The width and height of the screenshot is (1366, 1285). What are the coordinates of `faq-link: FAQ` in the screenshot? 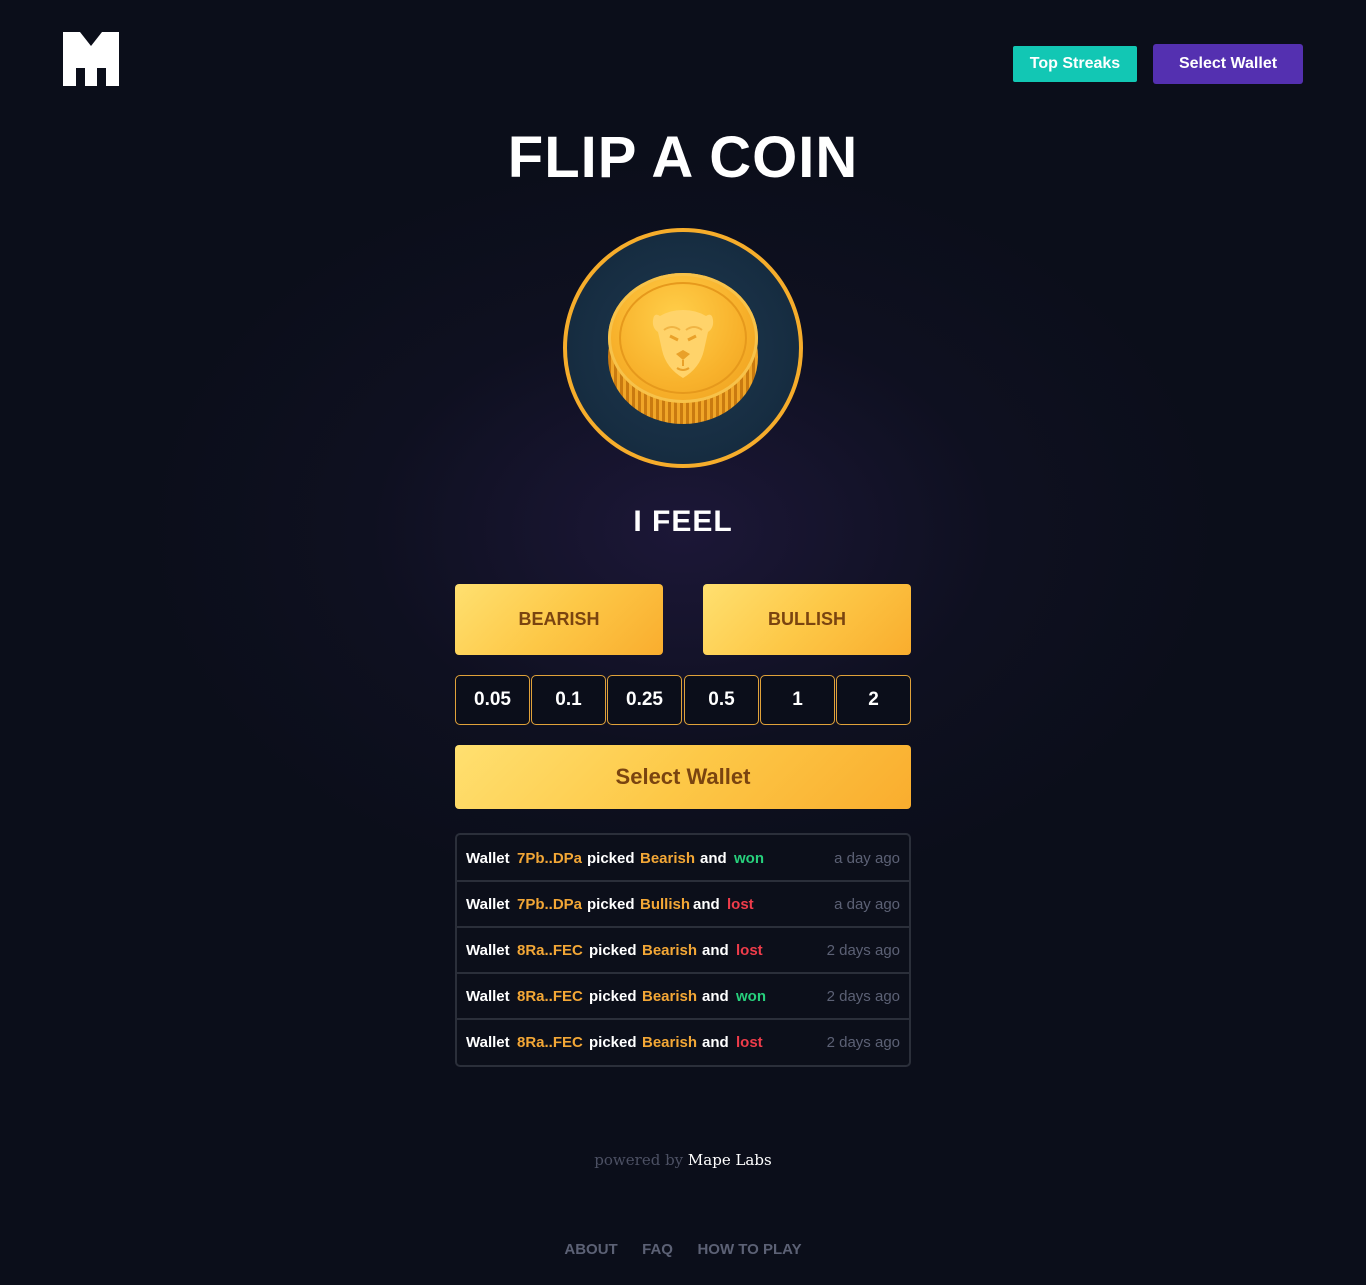 It's located at (657, 1249).